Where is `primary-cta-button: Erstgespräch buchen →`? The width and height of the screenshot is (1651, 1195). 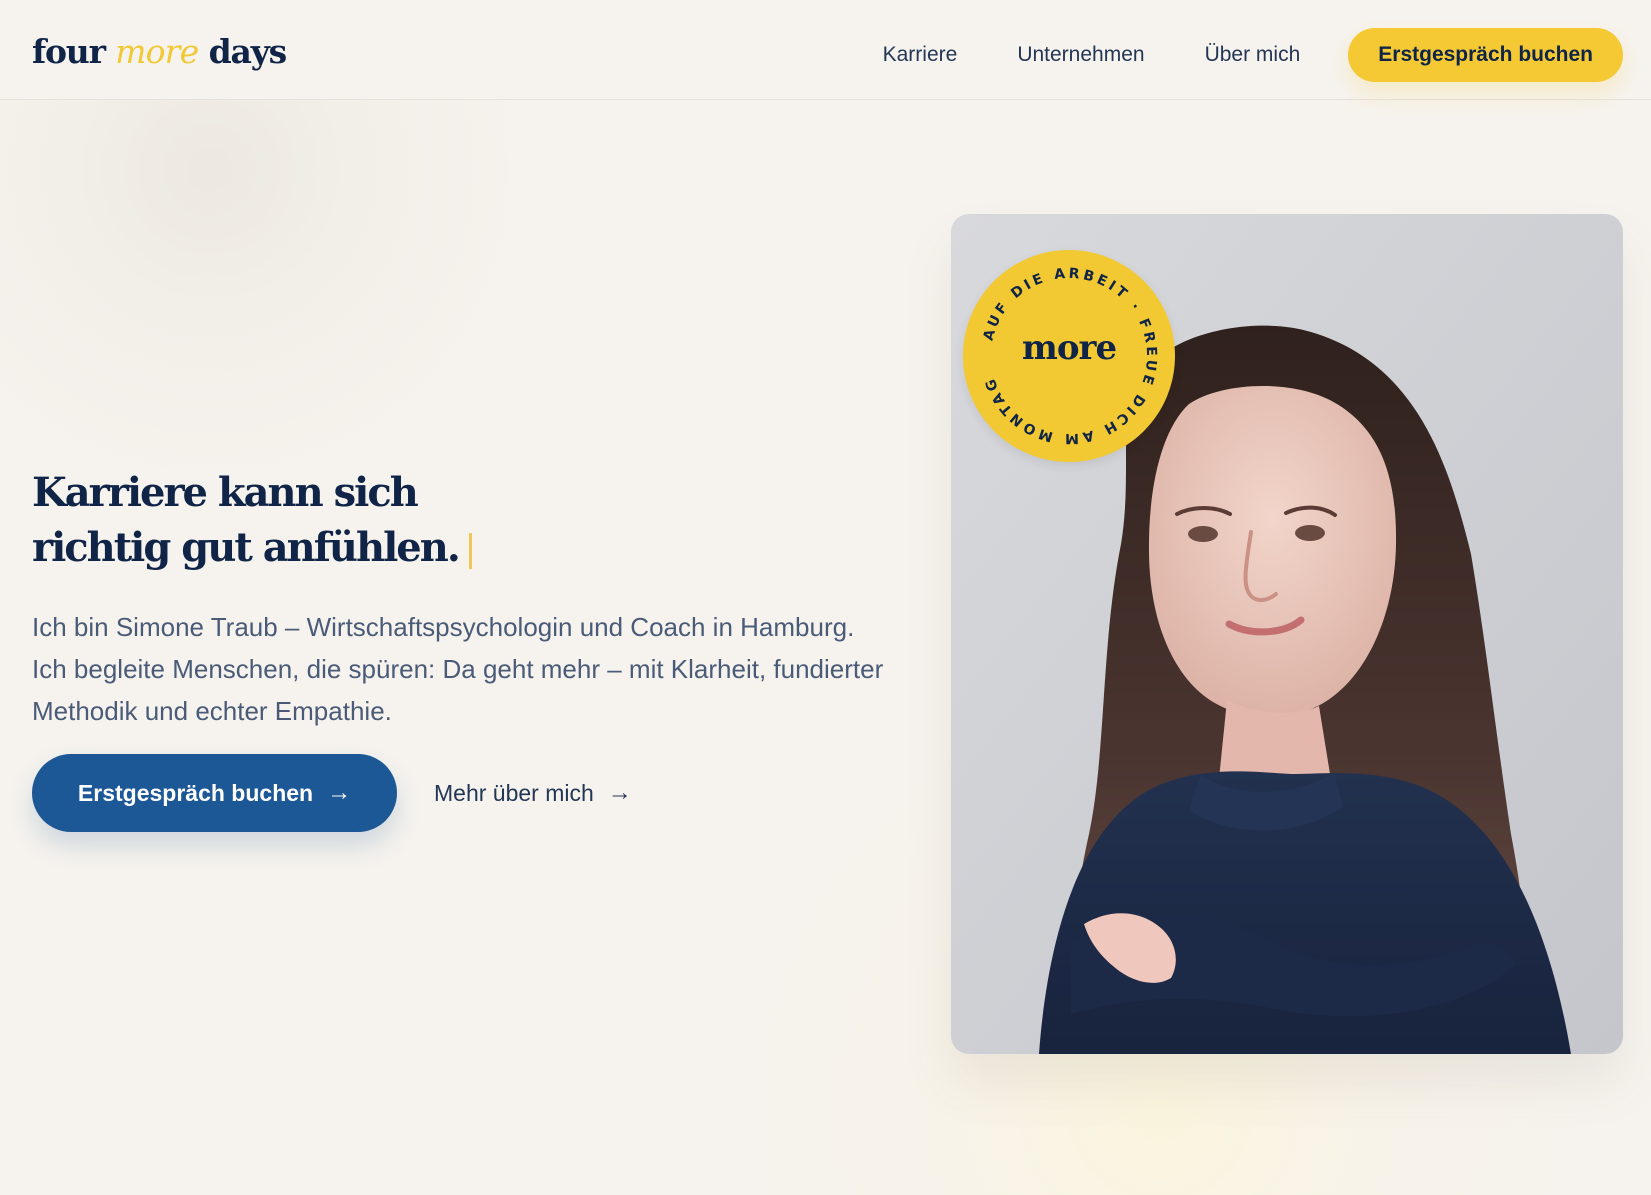 primary-cta-button: Erstgespräch buchen → is located at coordinates (214, 793).